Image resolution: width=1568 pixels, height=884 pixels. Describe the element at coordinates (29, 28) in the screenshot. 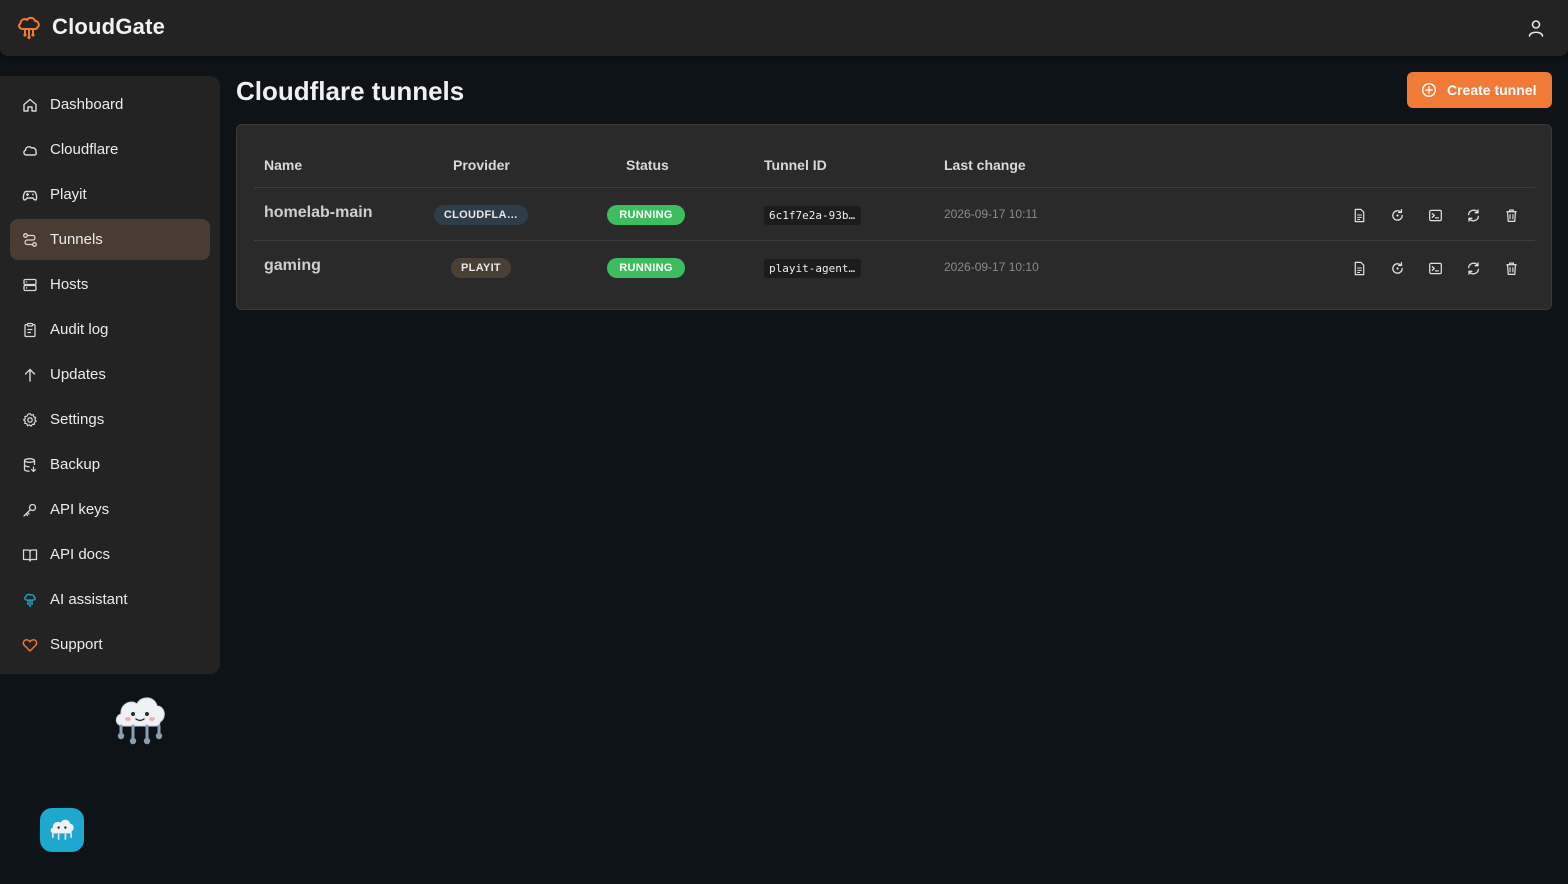

I see `cloudgate-logo-icon` at that location.